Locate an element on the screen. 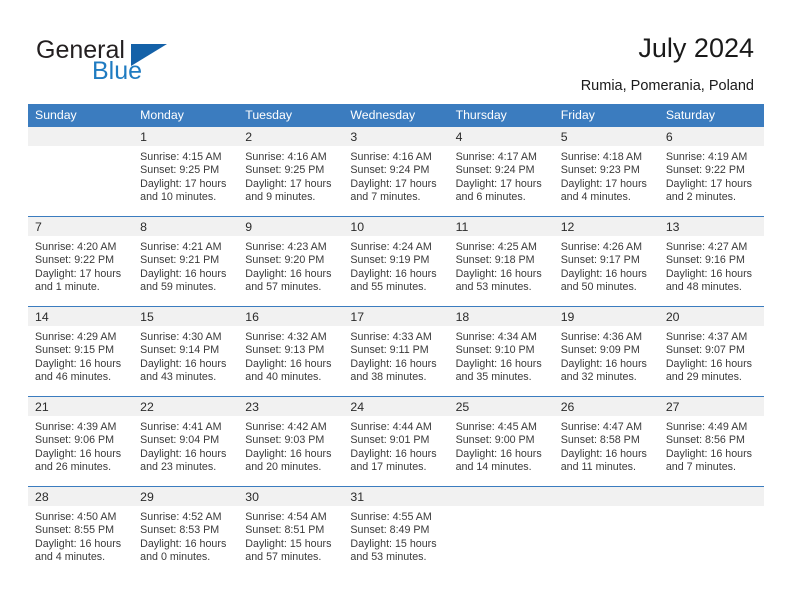  daylight-text-line2: and 55 minutes. is located at coordinates (388, 287).